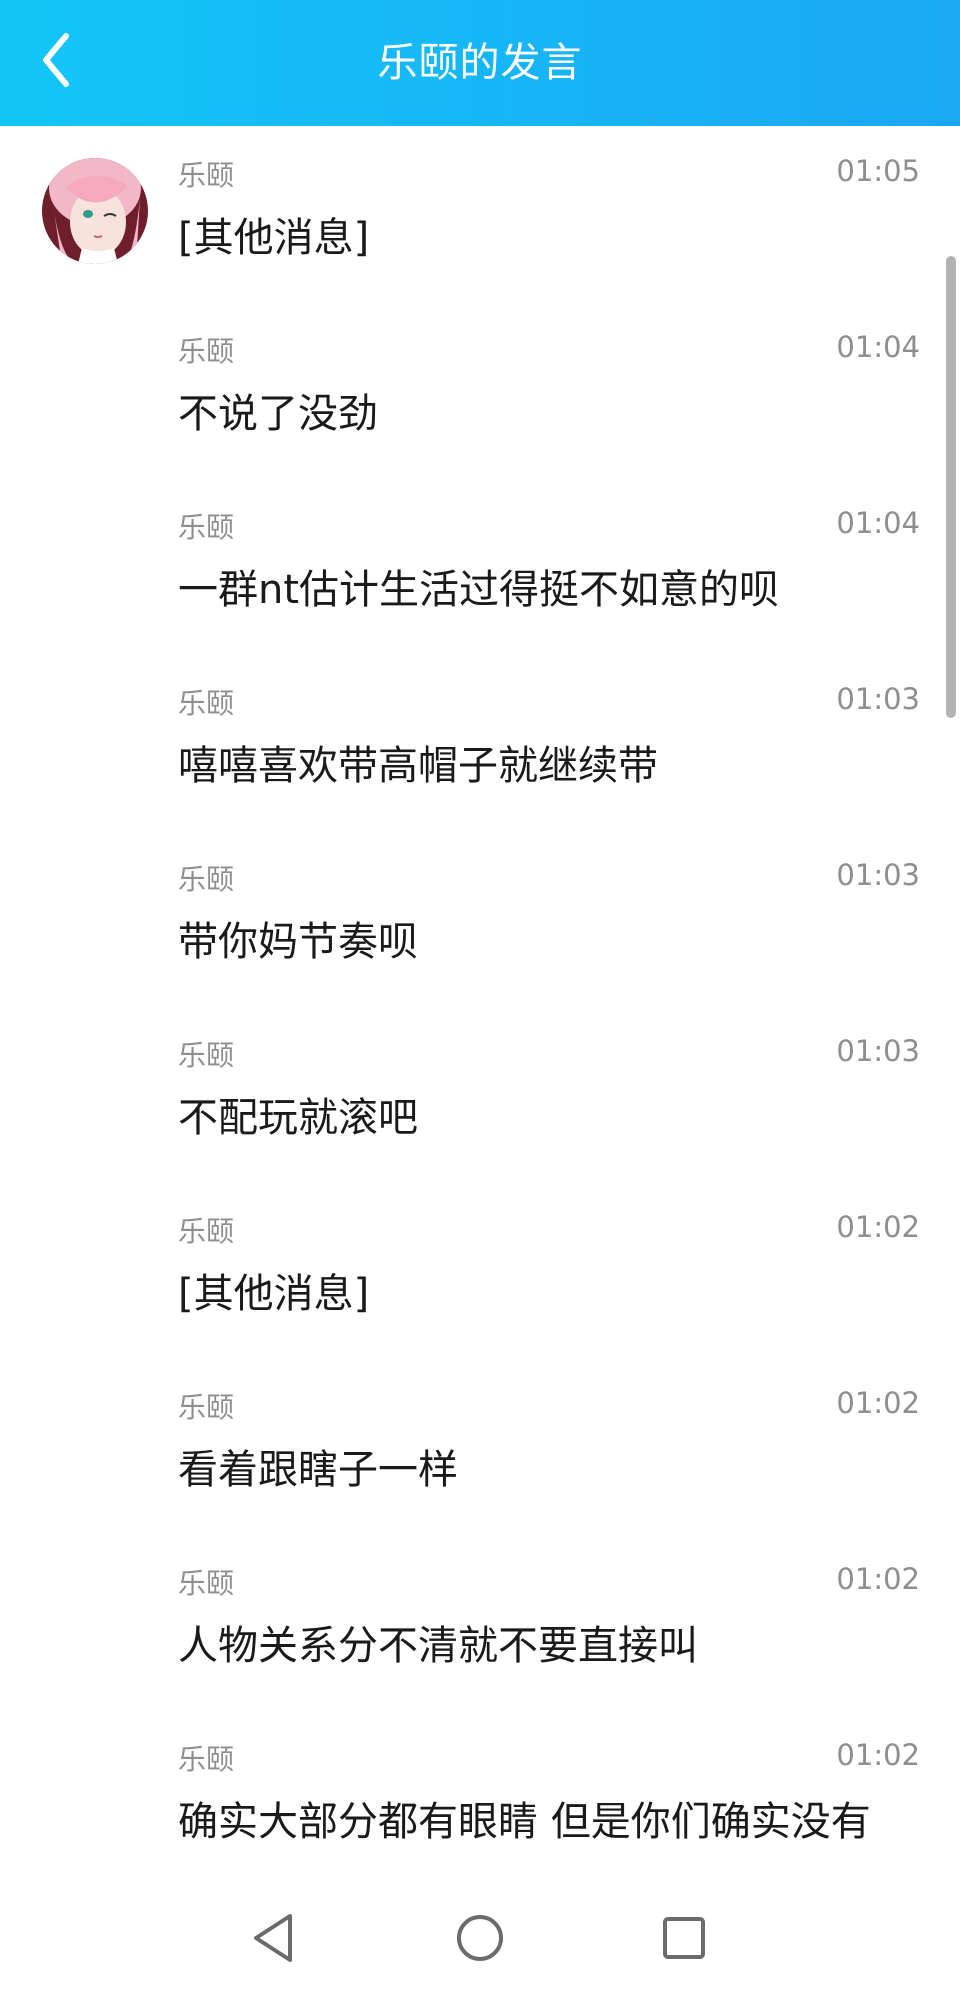 The height and width of the screenshot is (2006, 960). What do you see at coordinates (480, 1446) in the screenshot?
I see `message-item: 乐颐 01:02 看着跟瞎子一样` at bounding box center [480, 1446].